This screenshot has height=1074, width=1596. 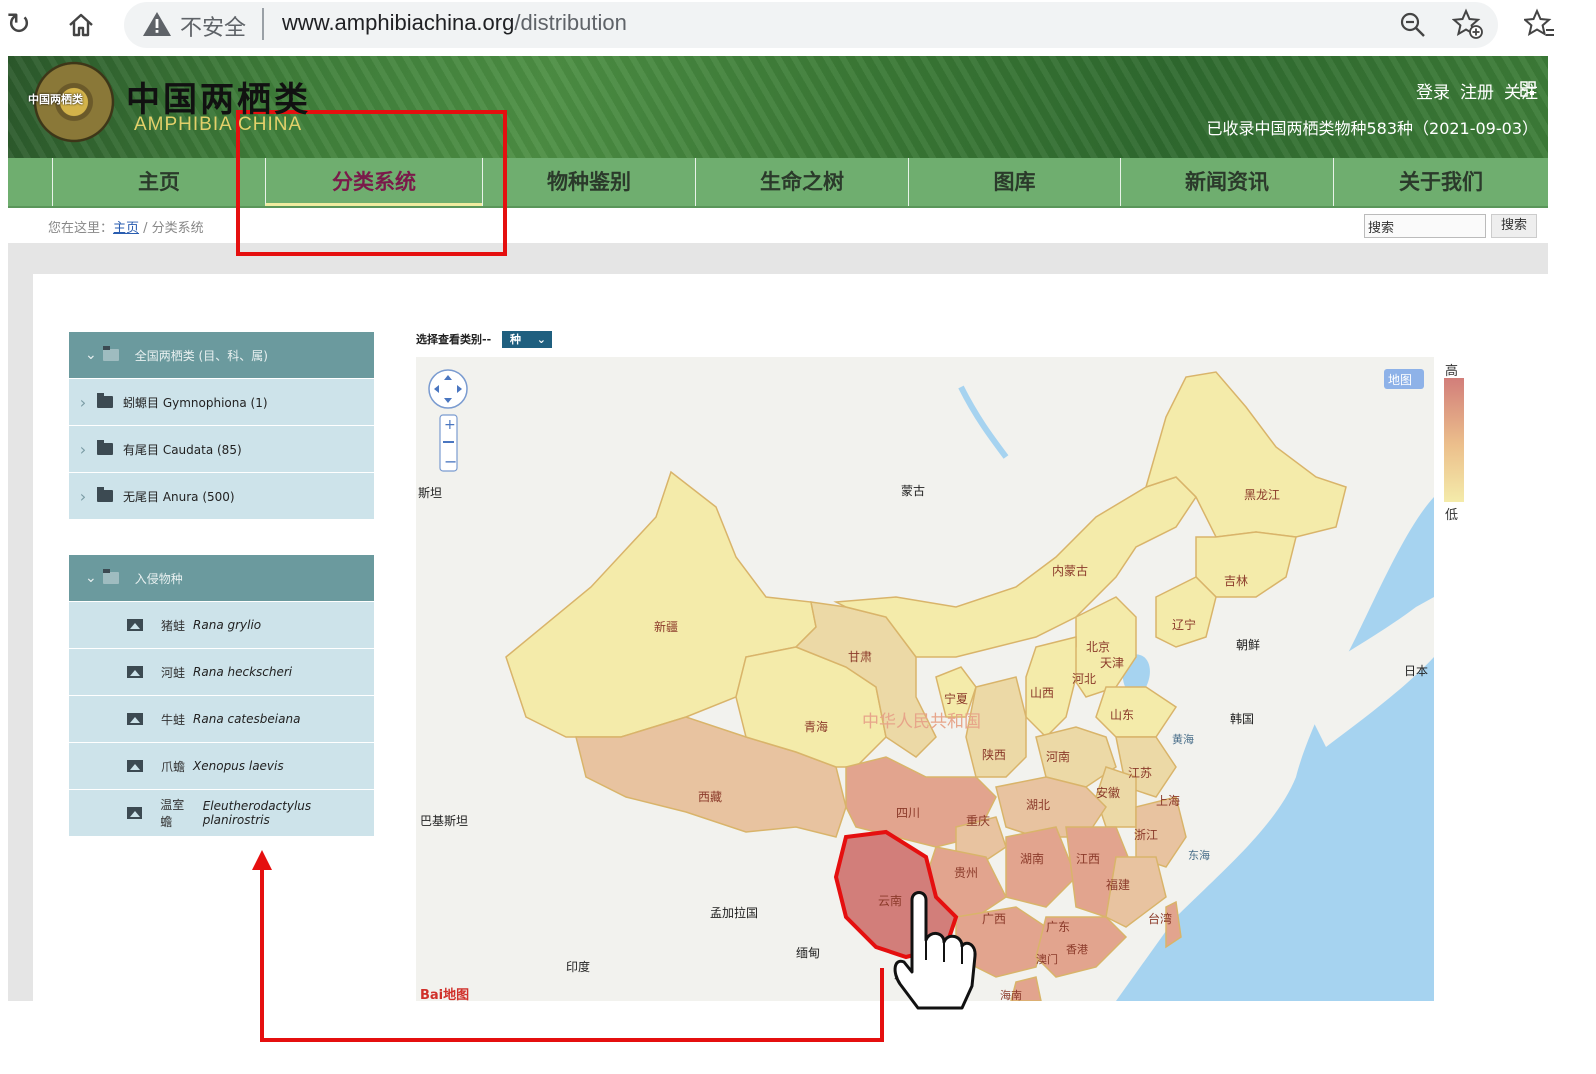 I want to click on folder-open-icon, so click(x=110, y=576).